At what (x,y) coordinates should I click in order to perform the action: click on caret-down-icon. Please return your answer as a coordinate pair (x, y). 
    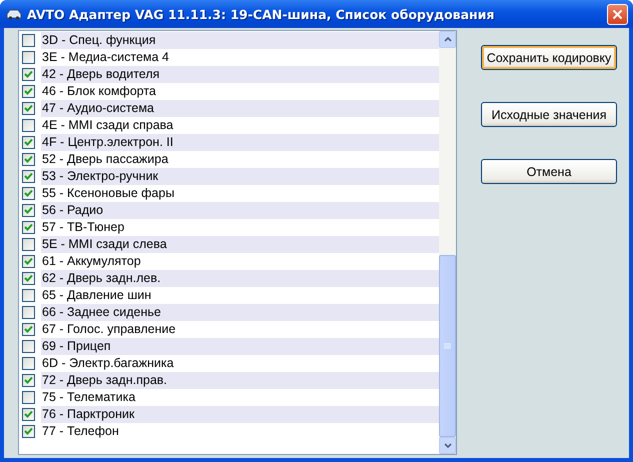
    Looking at the image, I should click on (448, 445).